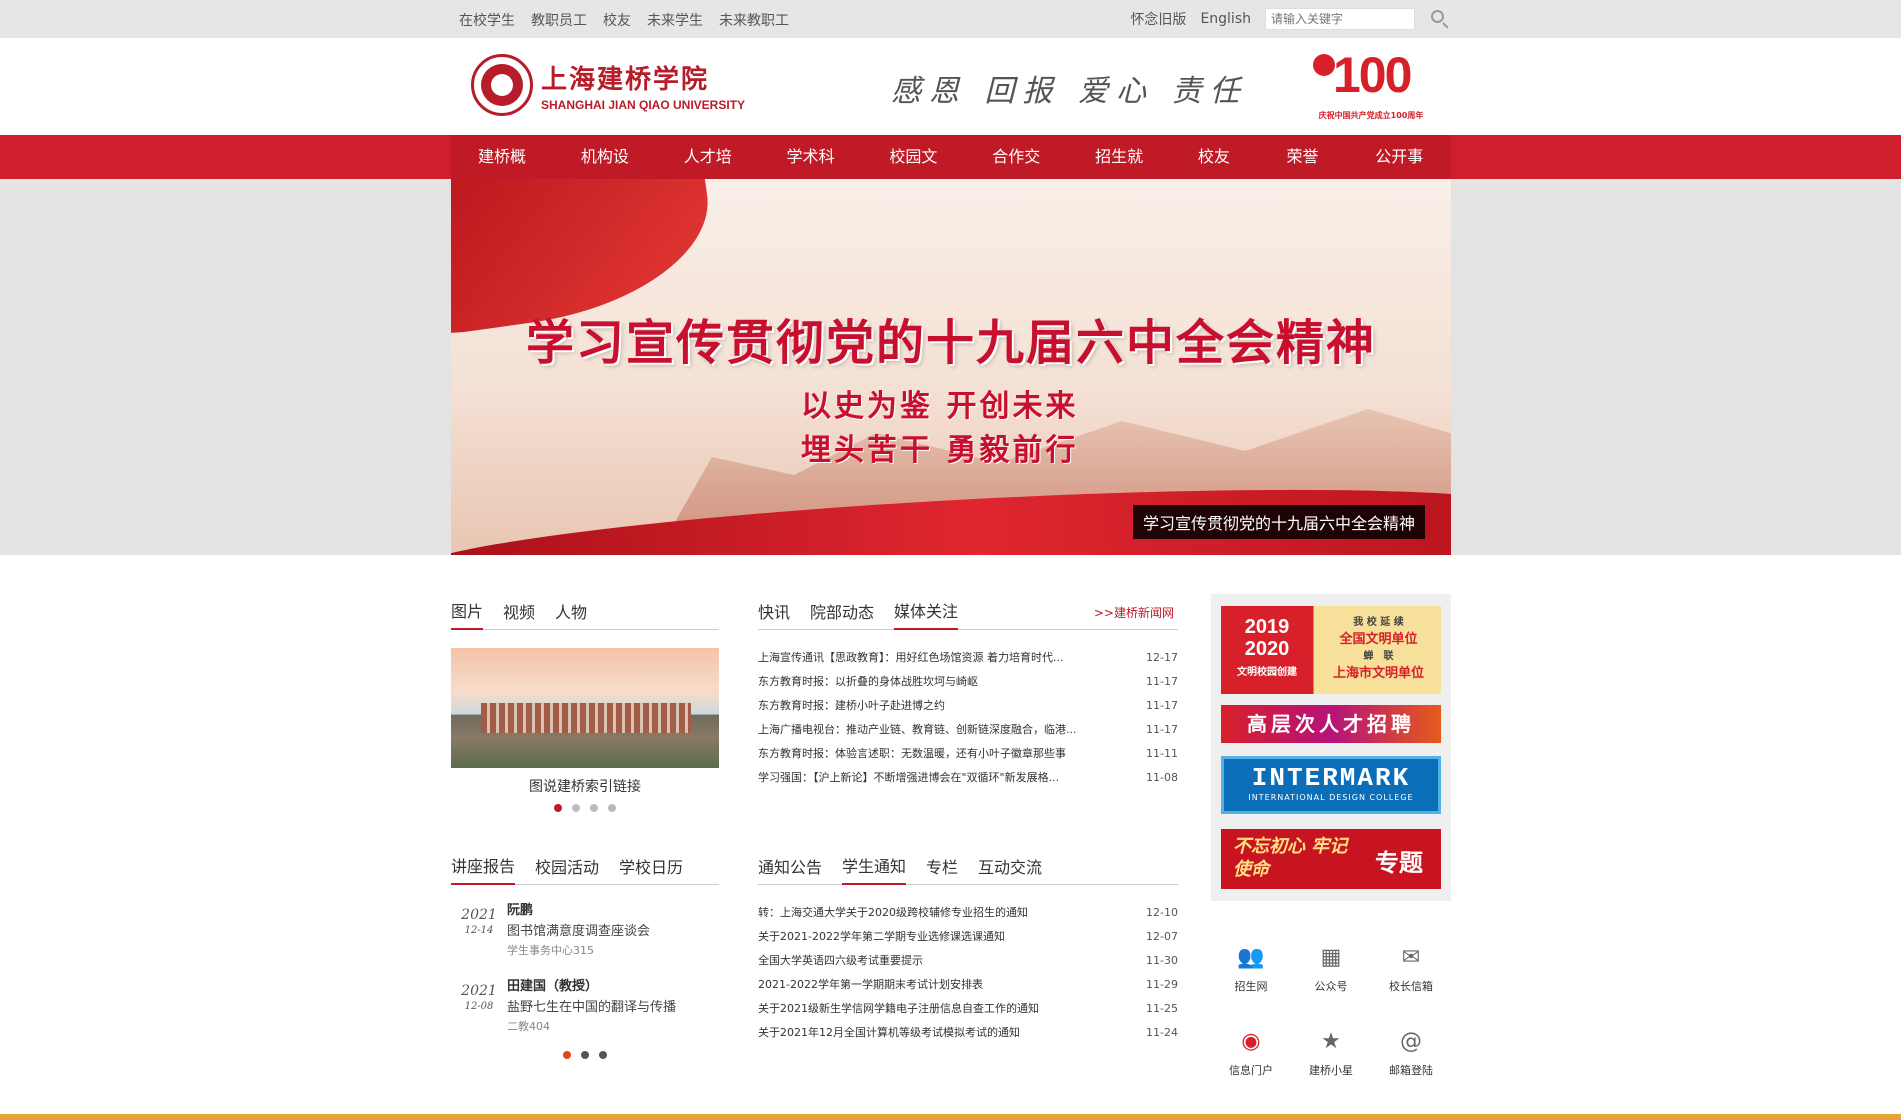 This screenshot has height=1120, width=1901. I want to click on tab-school-calendar: 学校日历, so click(651, 869).